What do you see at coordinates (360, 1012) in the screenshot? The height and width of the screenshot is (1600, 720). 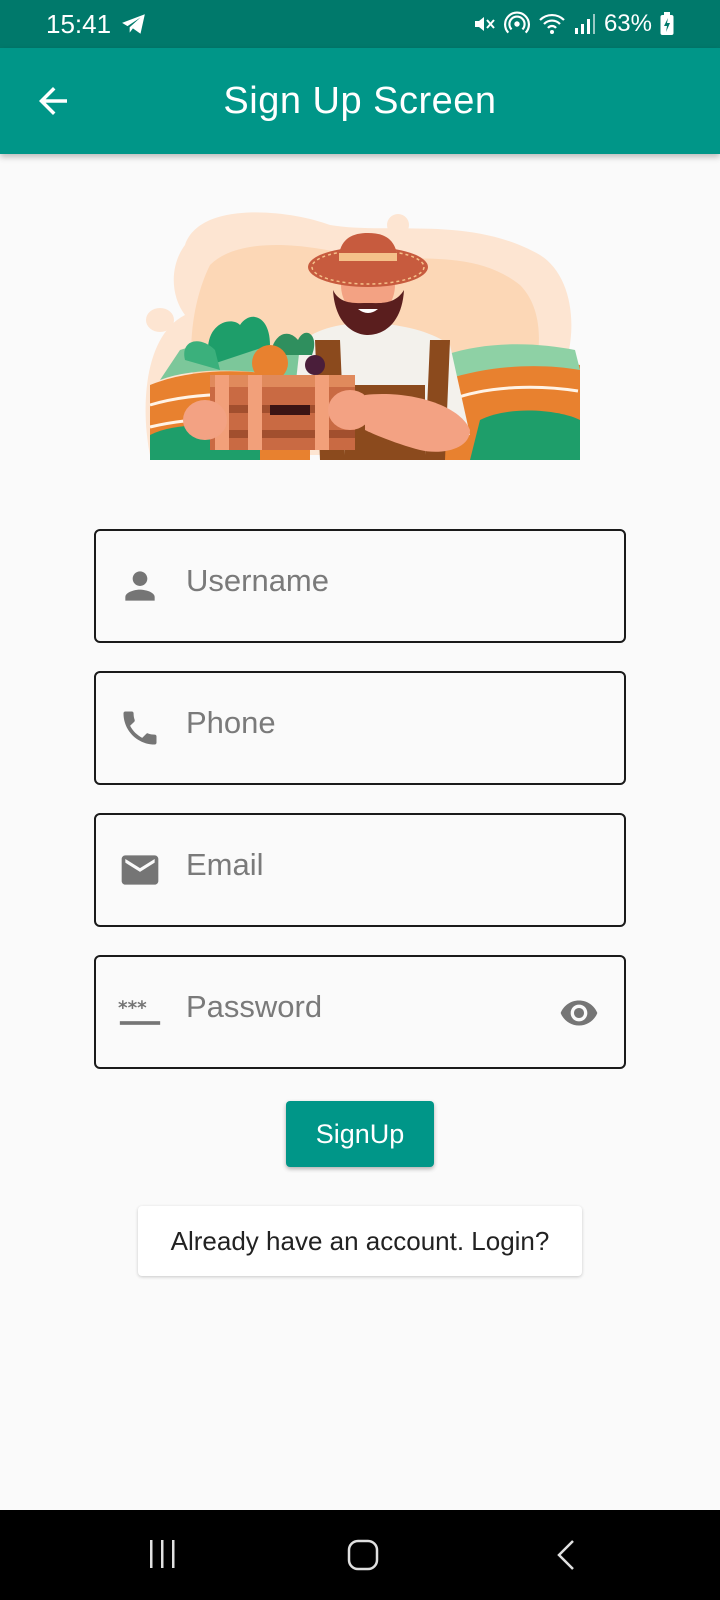 I see `password-field: *** Password` at bounding box center [360, 1012].